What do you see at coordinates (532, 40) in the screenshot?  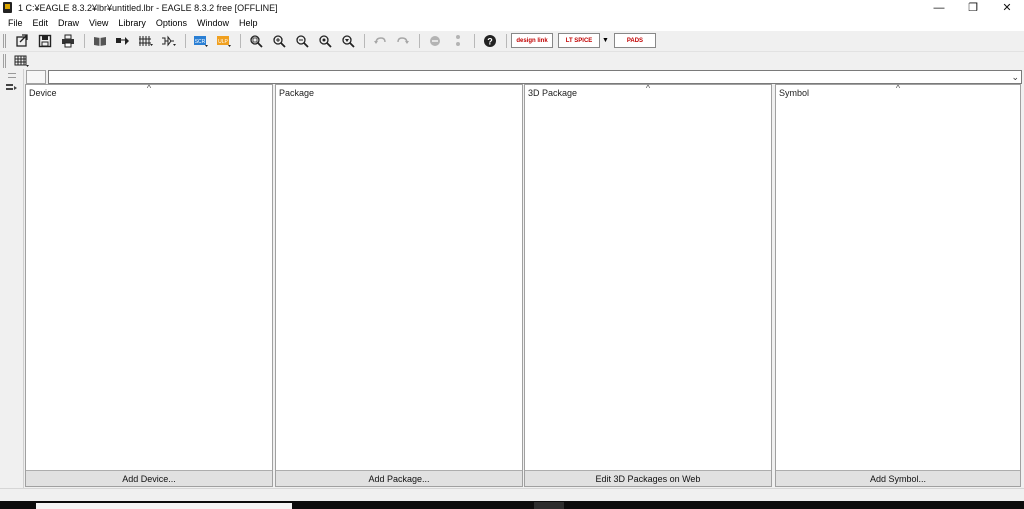 I see `designlink-button: design link` at bounding box center [532, 40].